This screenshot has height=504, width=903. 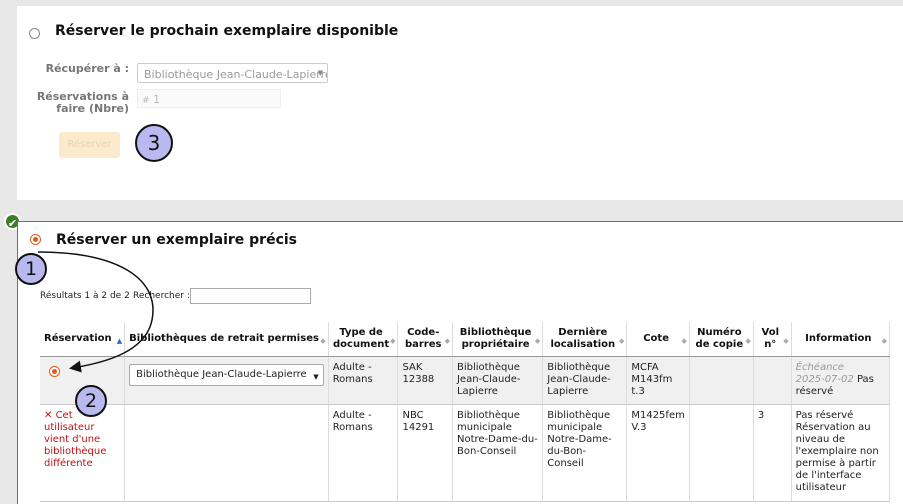 What do you see at coordinates (154, 143) in the screenshot?
I see `annotation-marker-3: 3` at bounding box center [154, 143].